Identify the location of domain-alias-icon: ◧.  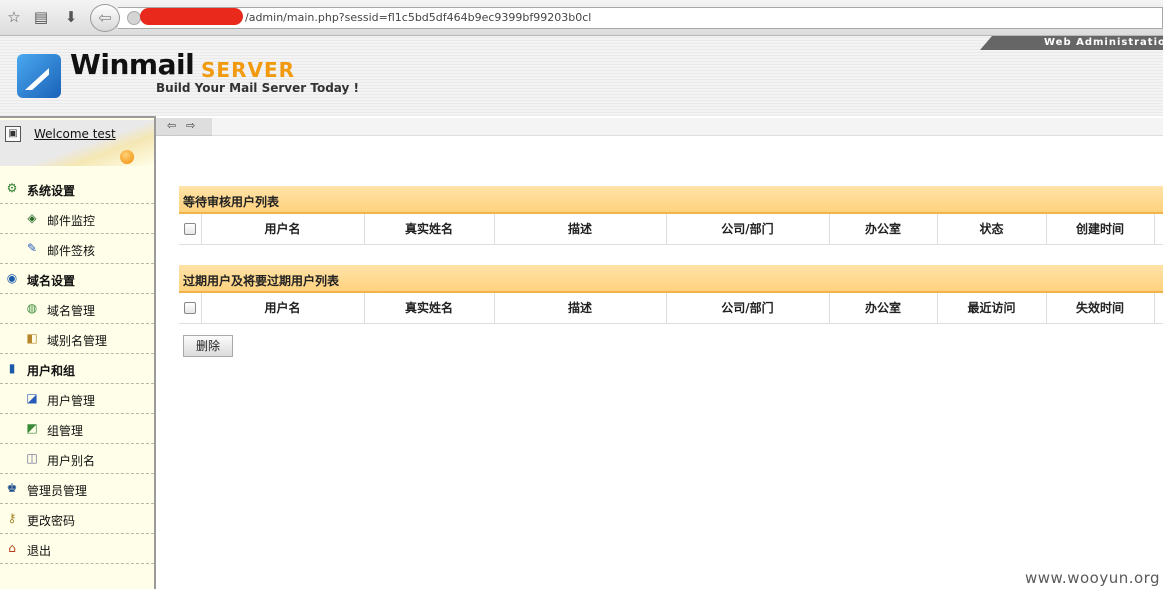
(32, 338).